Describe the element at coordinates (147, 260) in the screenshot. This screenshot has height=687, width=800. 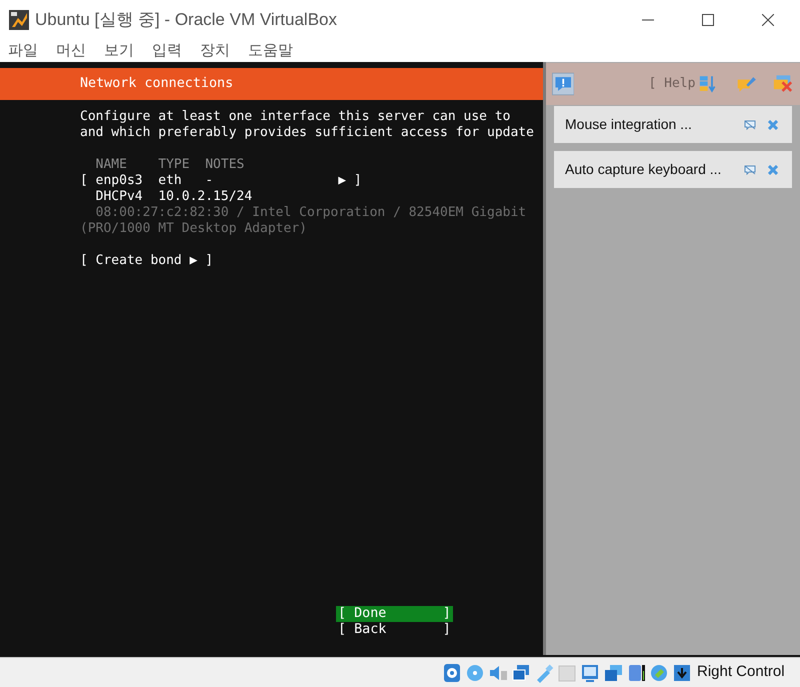
I see `create-bond-button: [ Create bond ▶ ]` at that location.